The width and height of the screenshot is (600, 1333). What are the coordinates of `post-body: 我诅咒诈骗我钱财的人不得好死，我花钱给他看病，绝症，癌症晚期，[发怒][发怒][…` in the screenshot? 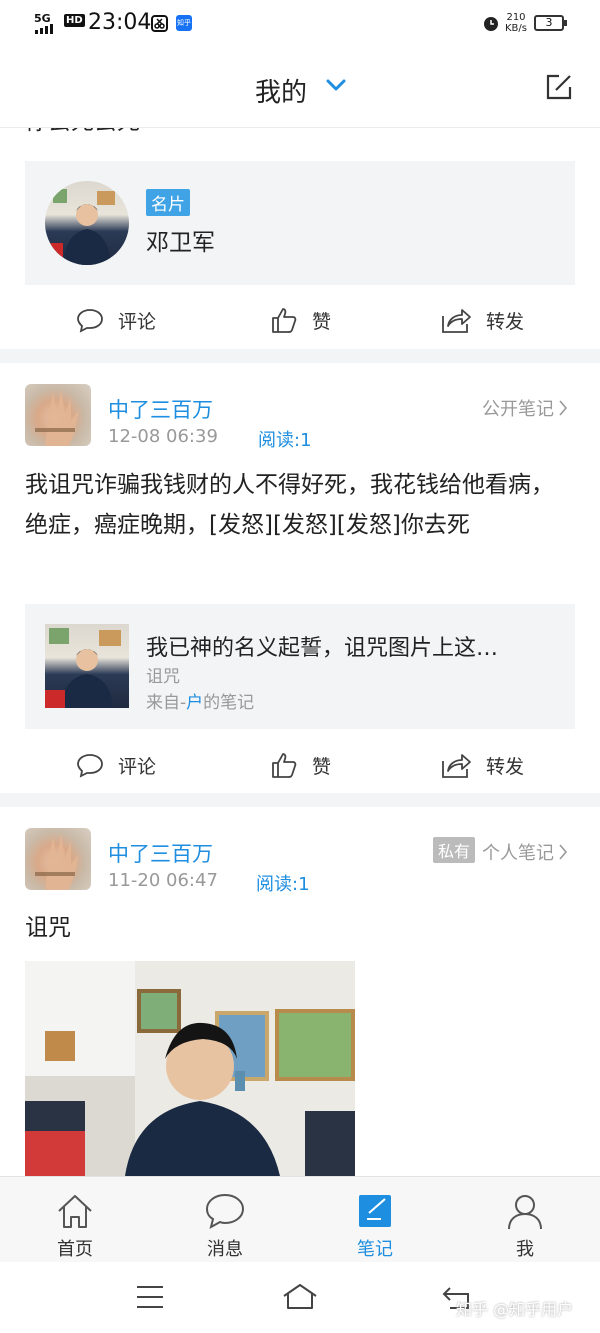 It's located at (289, 505).